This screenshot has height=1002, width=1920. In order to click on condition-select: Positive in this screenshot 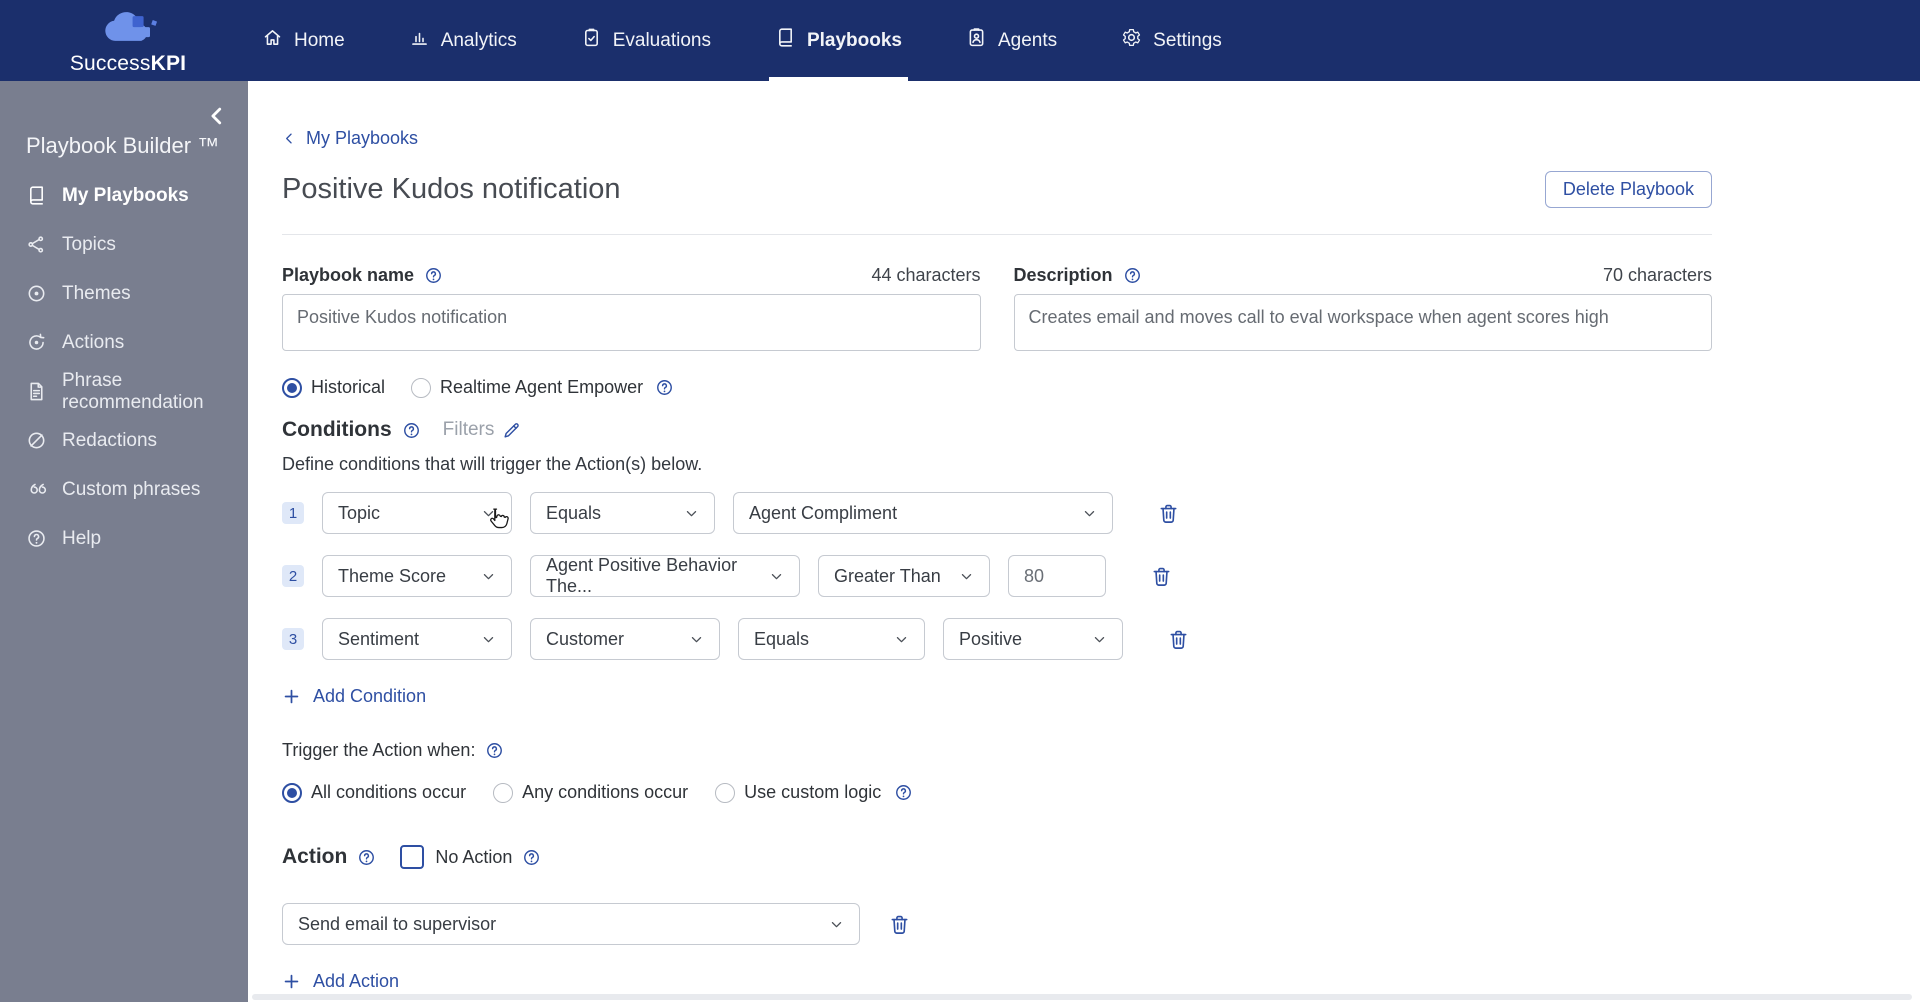, I will do `click(1033, 639)`.